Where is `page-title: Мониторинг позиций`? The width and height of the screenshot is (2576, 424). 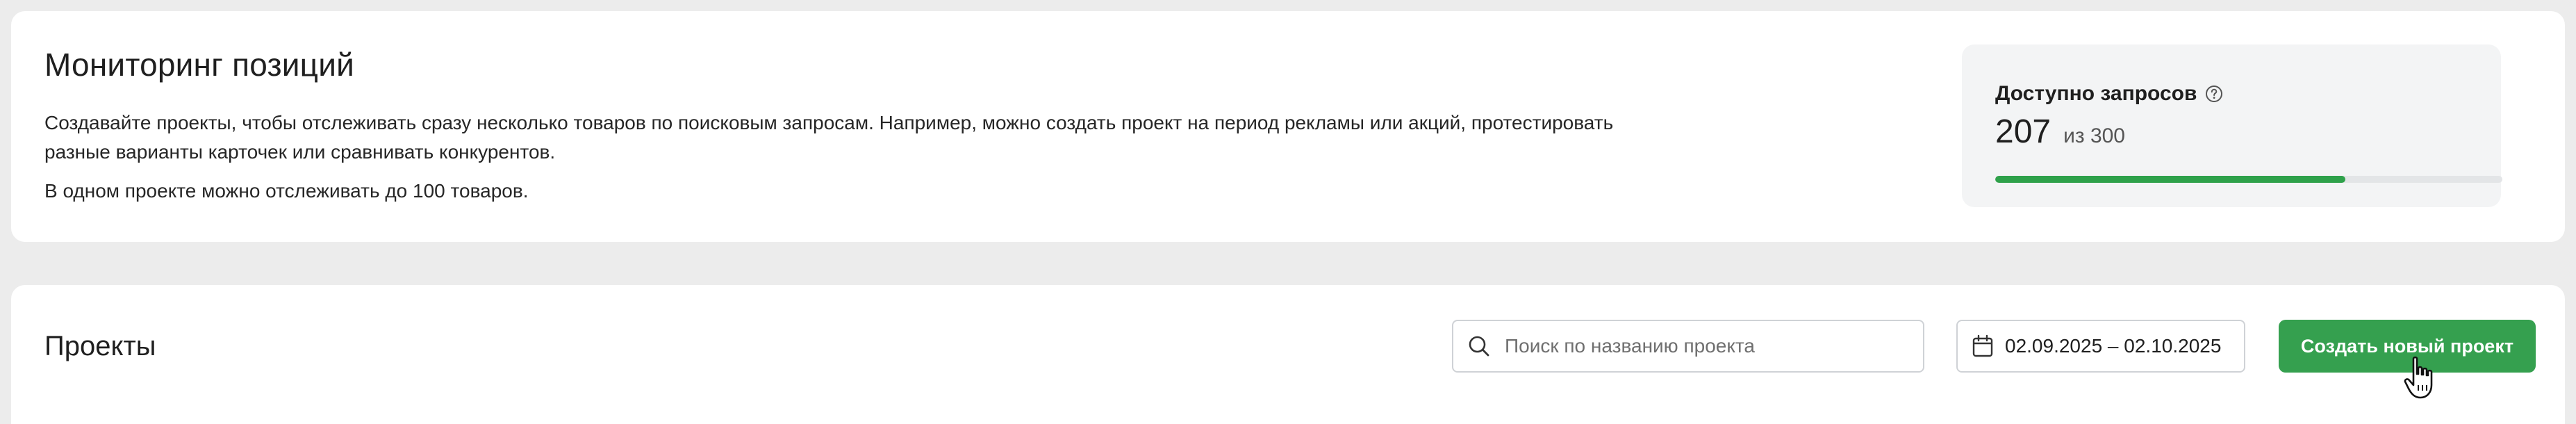
page-title: Мониторинг позиций is located at coordinates (199, 65).